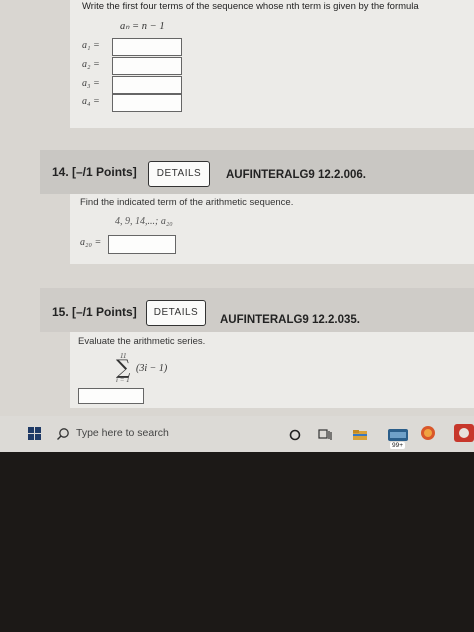 This screenshot has height=632, width=474. What do you see at coordinates (147, 66) in the screenshot?
I see `a2-input` at bounding box center [147, 66].